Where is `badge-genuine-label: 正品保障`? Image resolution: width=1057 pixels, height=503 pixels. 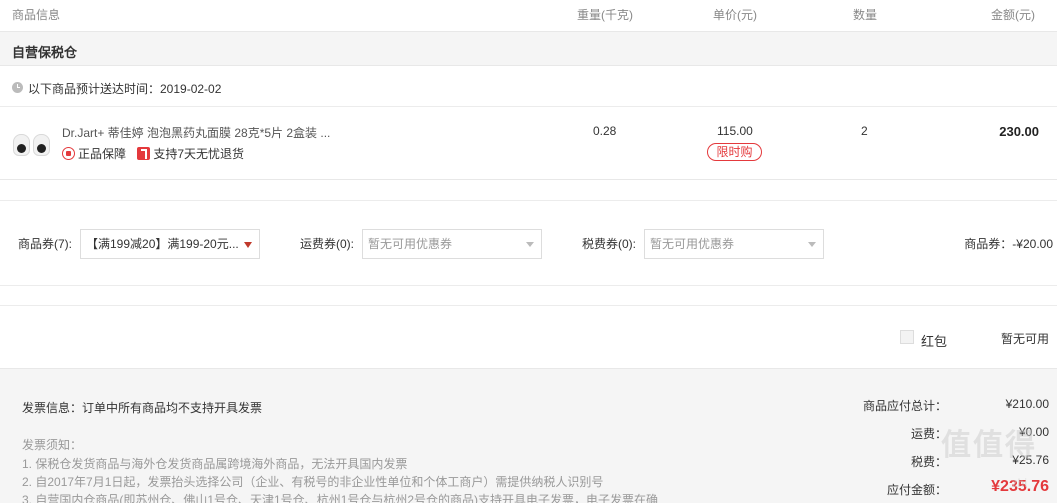 badge-genuine-label: 正品保障 is located at coordinates (102, 154).